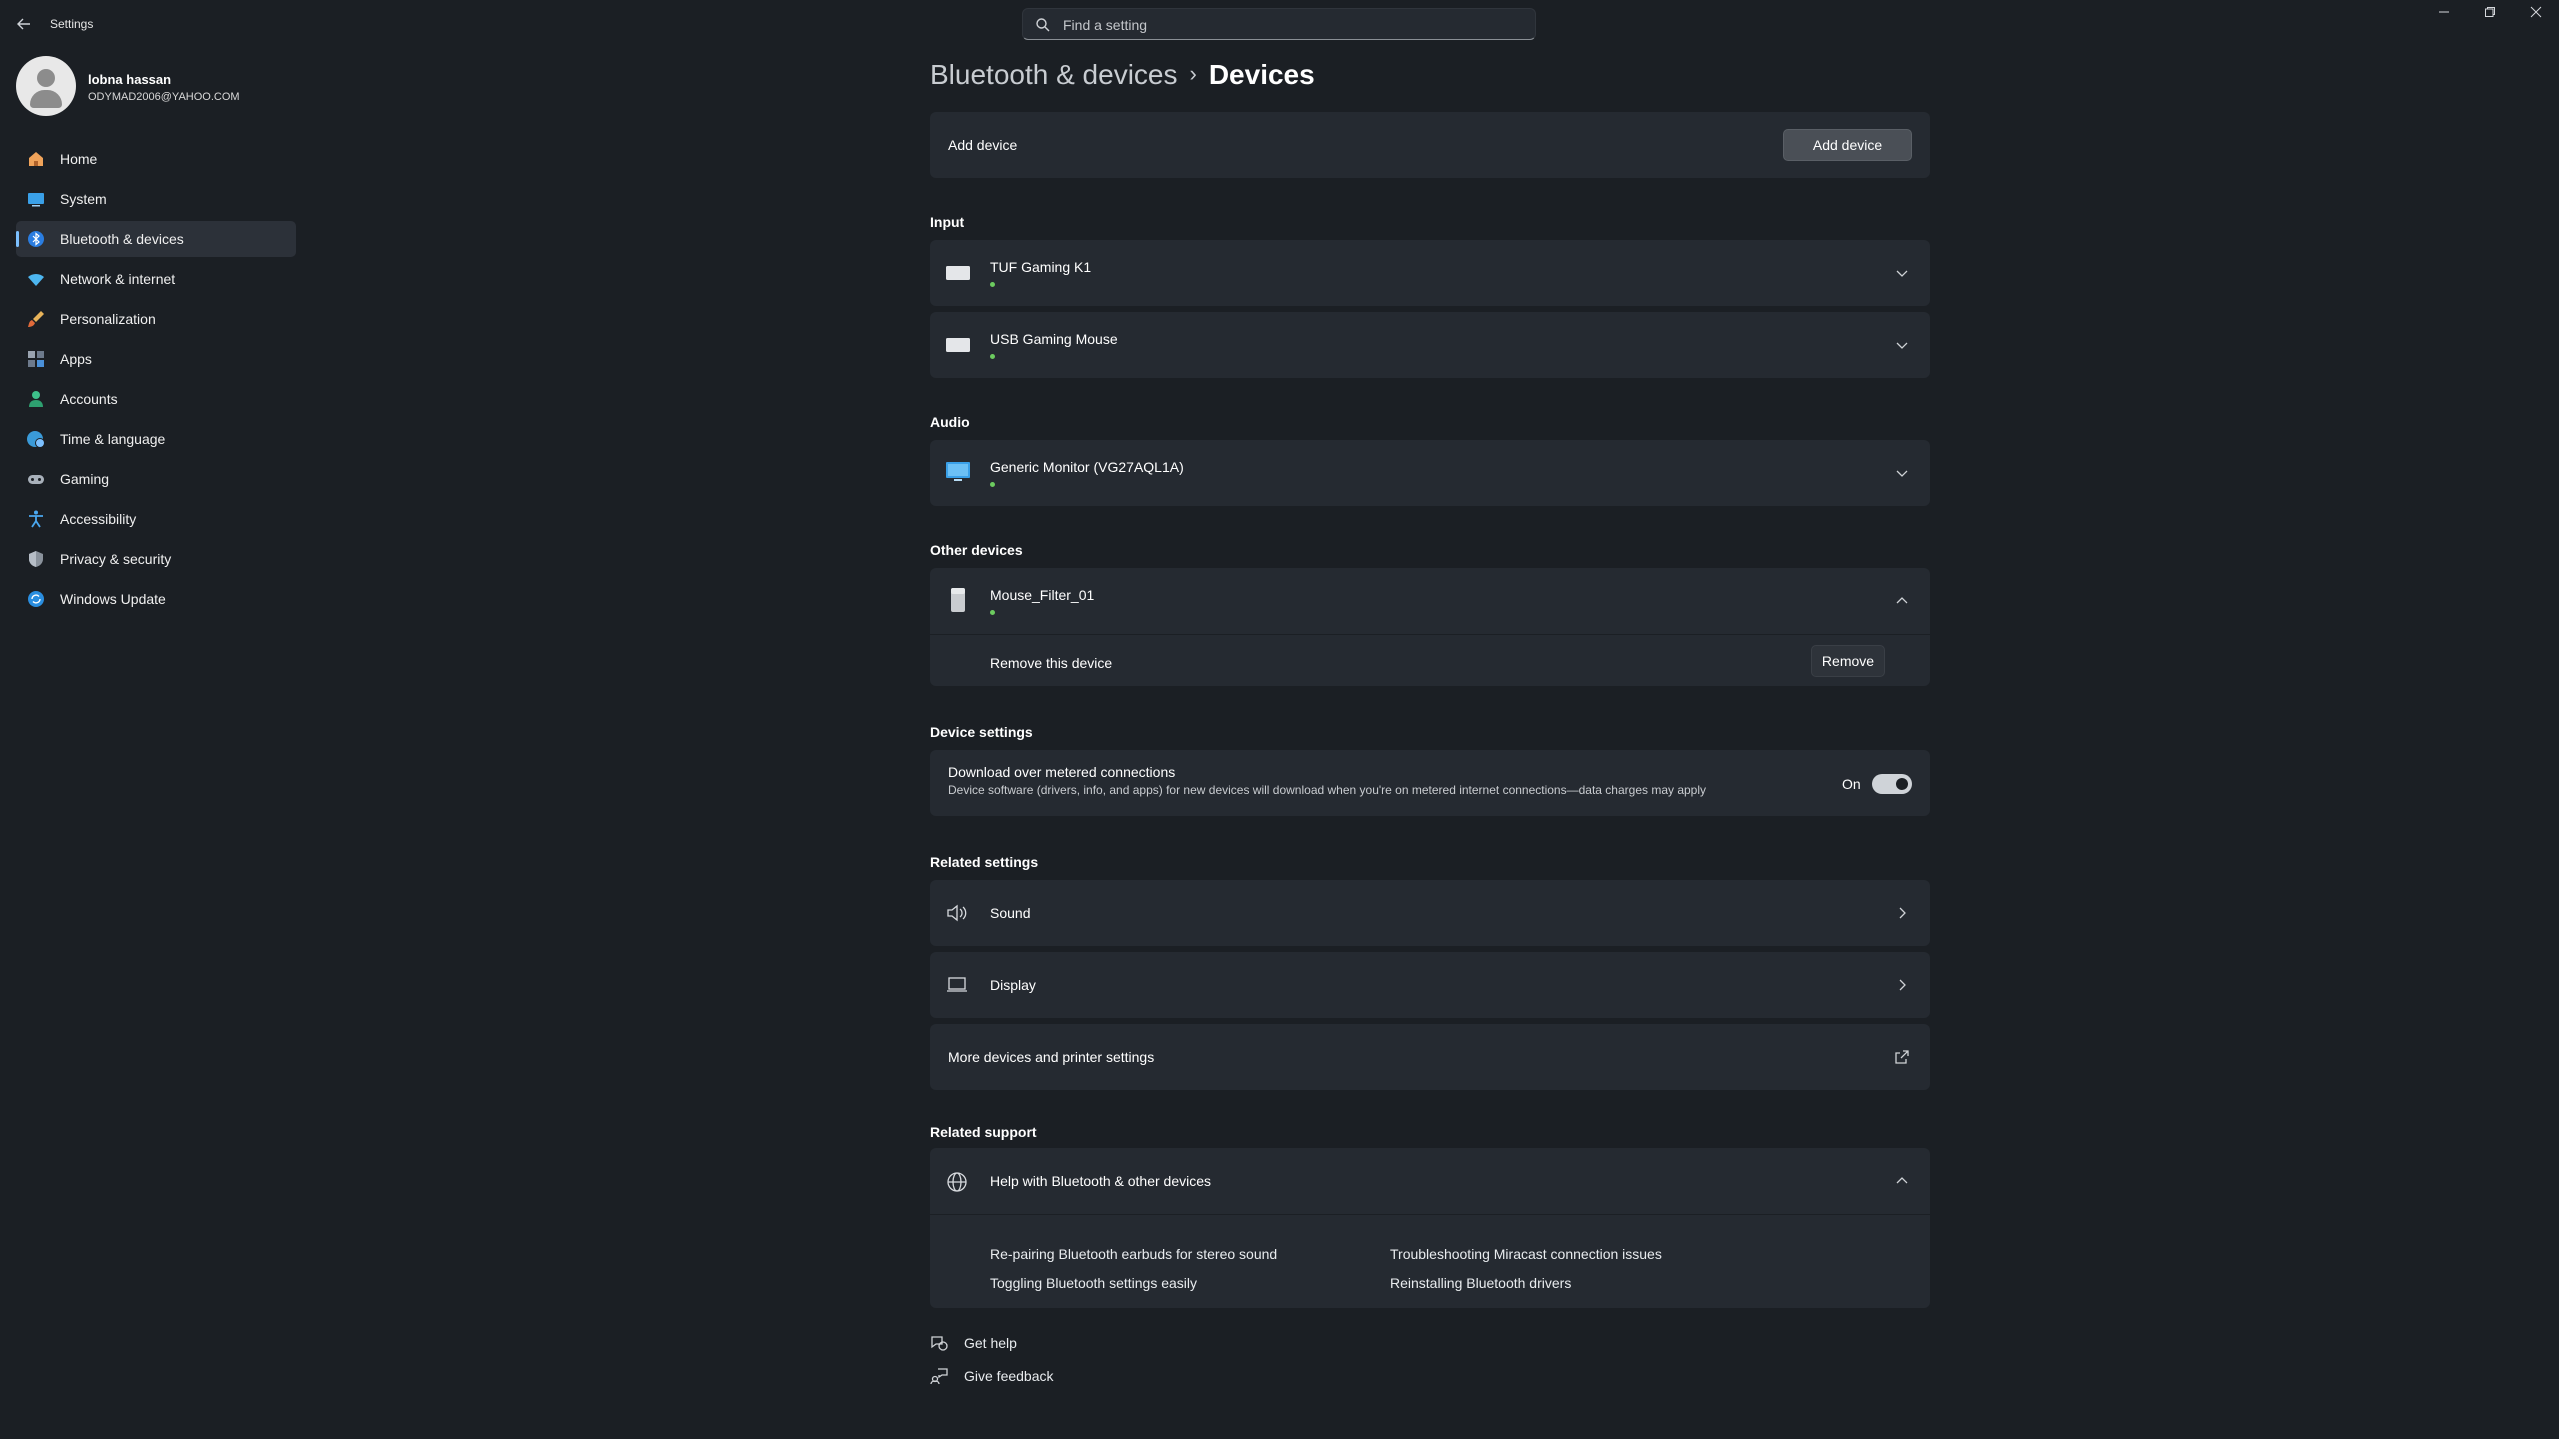 The image size is (2559, 1439). I want to click on related-row-sound: Sound, so click(1430, 913).